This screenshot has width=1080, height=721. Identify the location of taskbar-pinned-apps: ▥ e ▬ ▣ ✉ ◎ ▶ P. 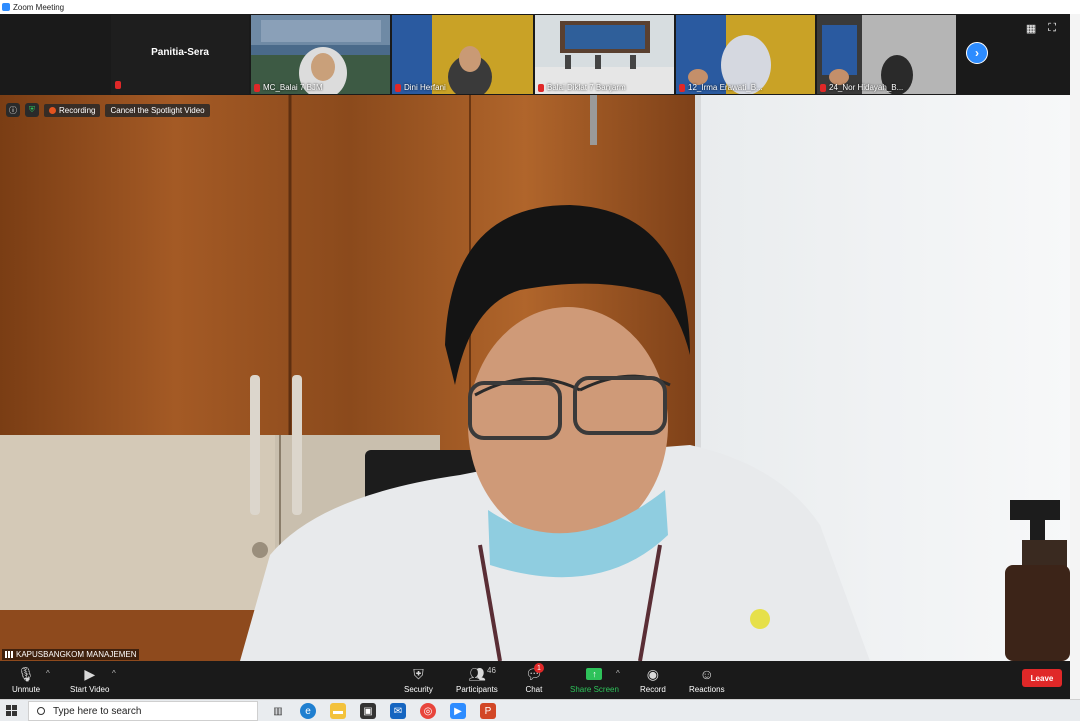
(383, 711).